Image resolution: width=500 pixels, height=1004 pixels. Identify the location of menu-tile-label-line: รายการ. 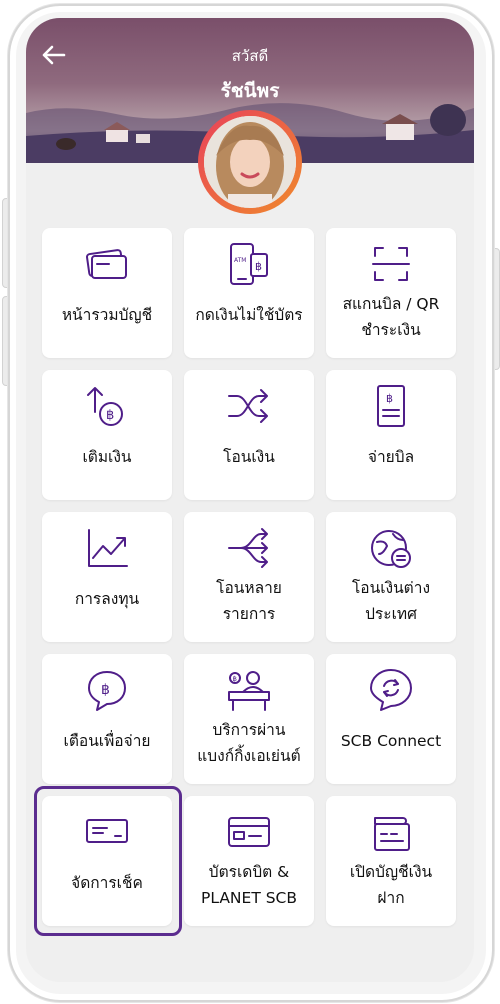
(249, 614).